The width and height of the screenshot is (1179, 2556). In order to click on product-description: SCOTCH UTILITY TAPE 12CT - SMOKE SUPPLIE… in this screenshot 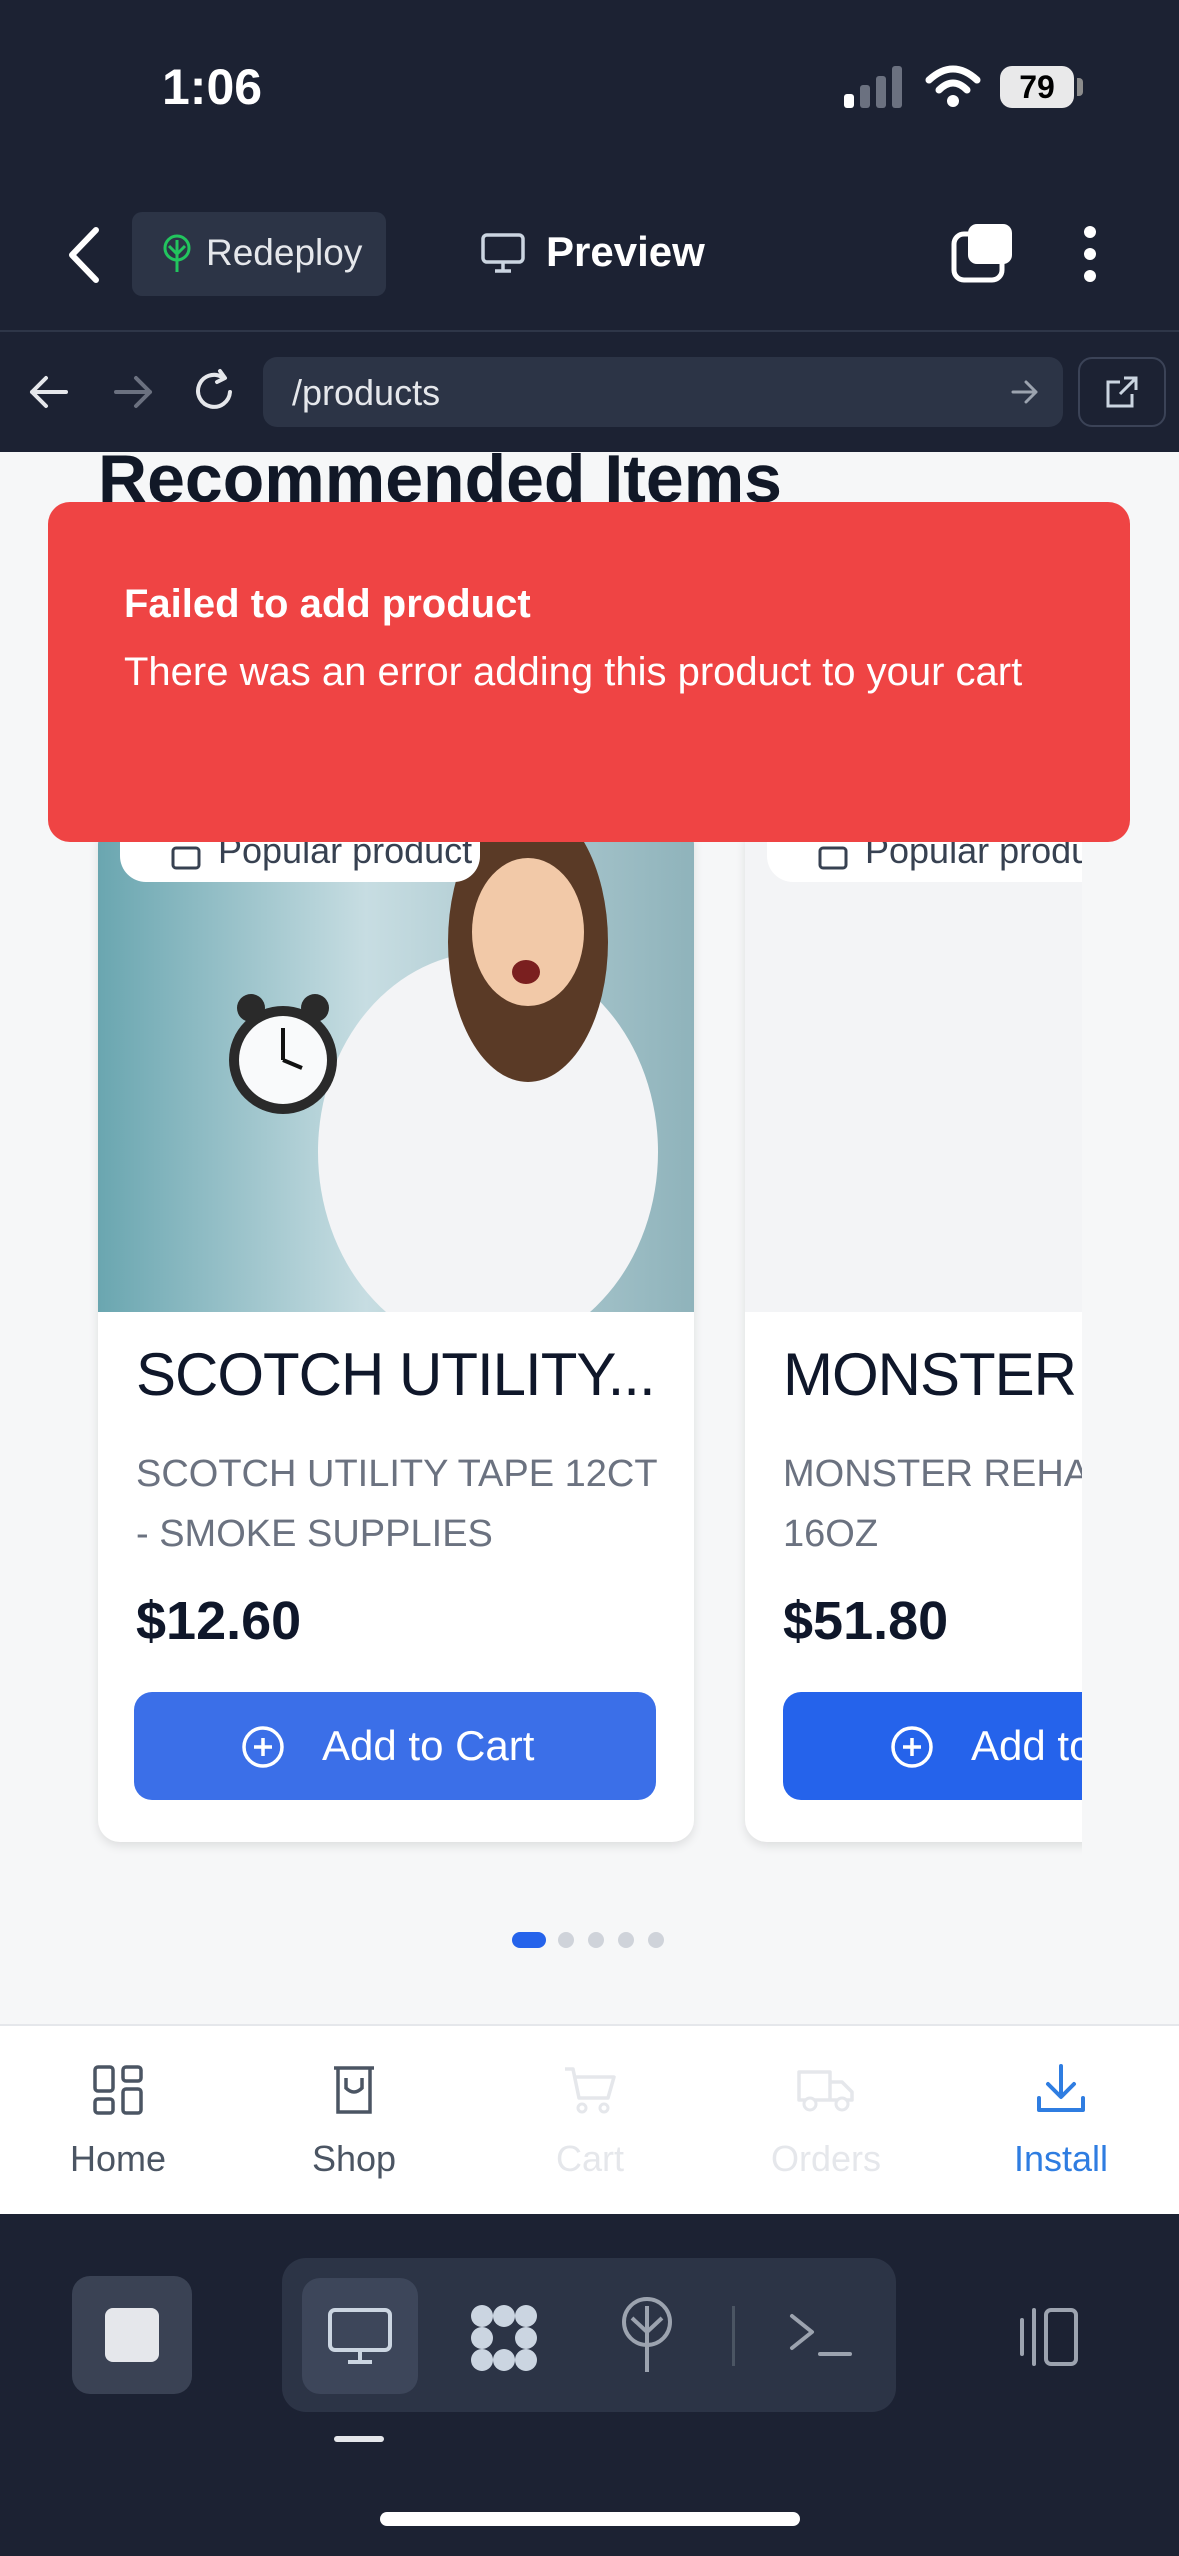, I will do `click(396, 1504)`.